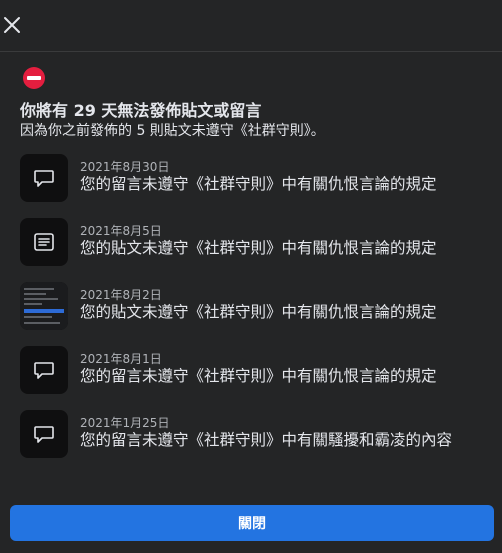 This screenshot has width=502, height=553. What do you see at coordinates (125, 423) in the screenshot?
I see `violation-date: 2021年1月25日` at bounding box center [125, 423].